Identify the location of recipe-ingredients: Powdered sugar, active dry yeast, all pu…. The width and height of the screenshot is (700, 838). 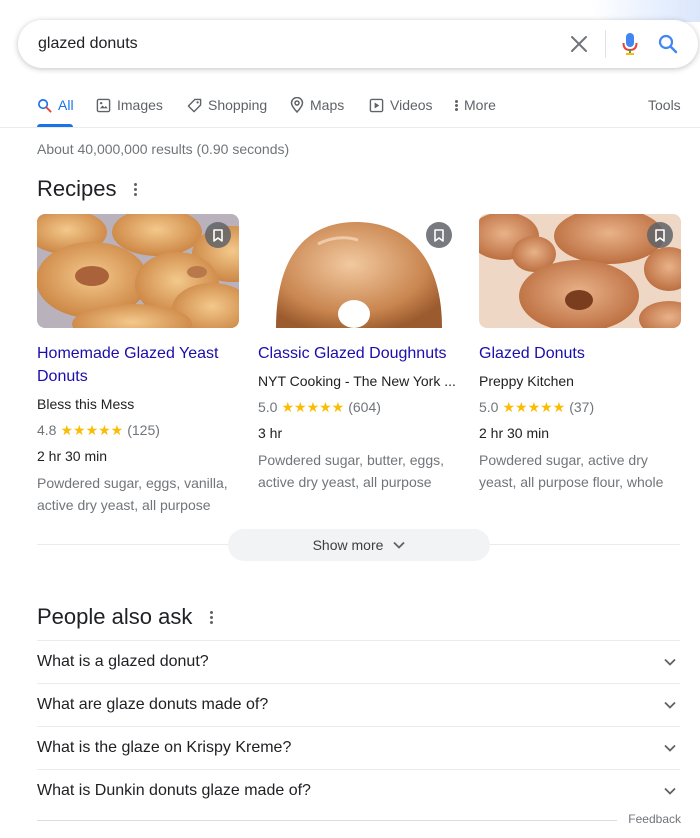
(571, 471).